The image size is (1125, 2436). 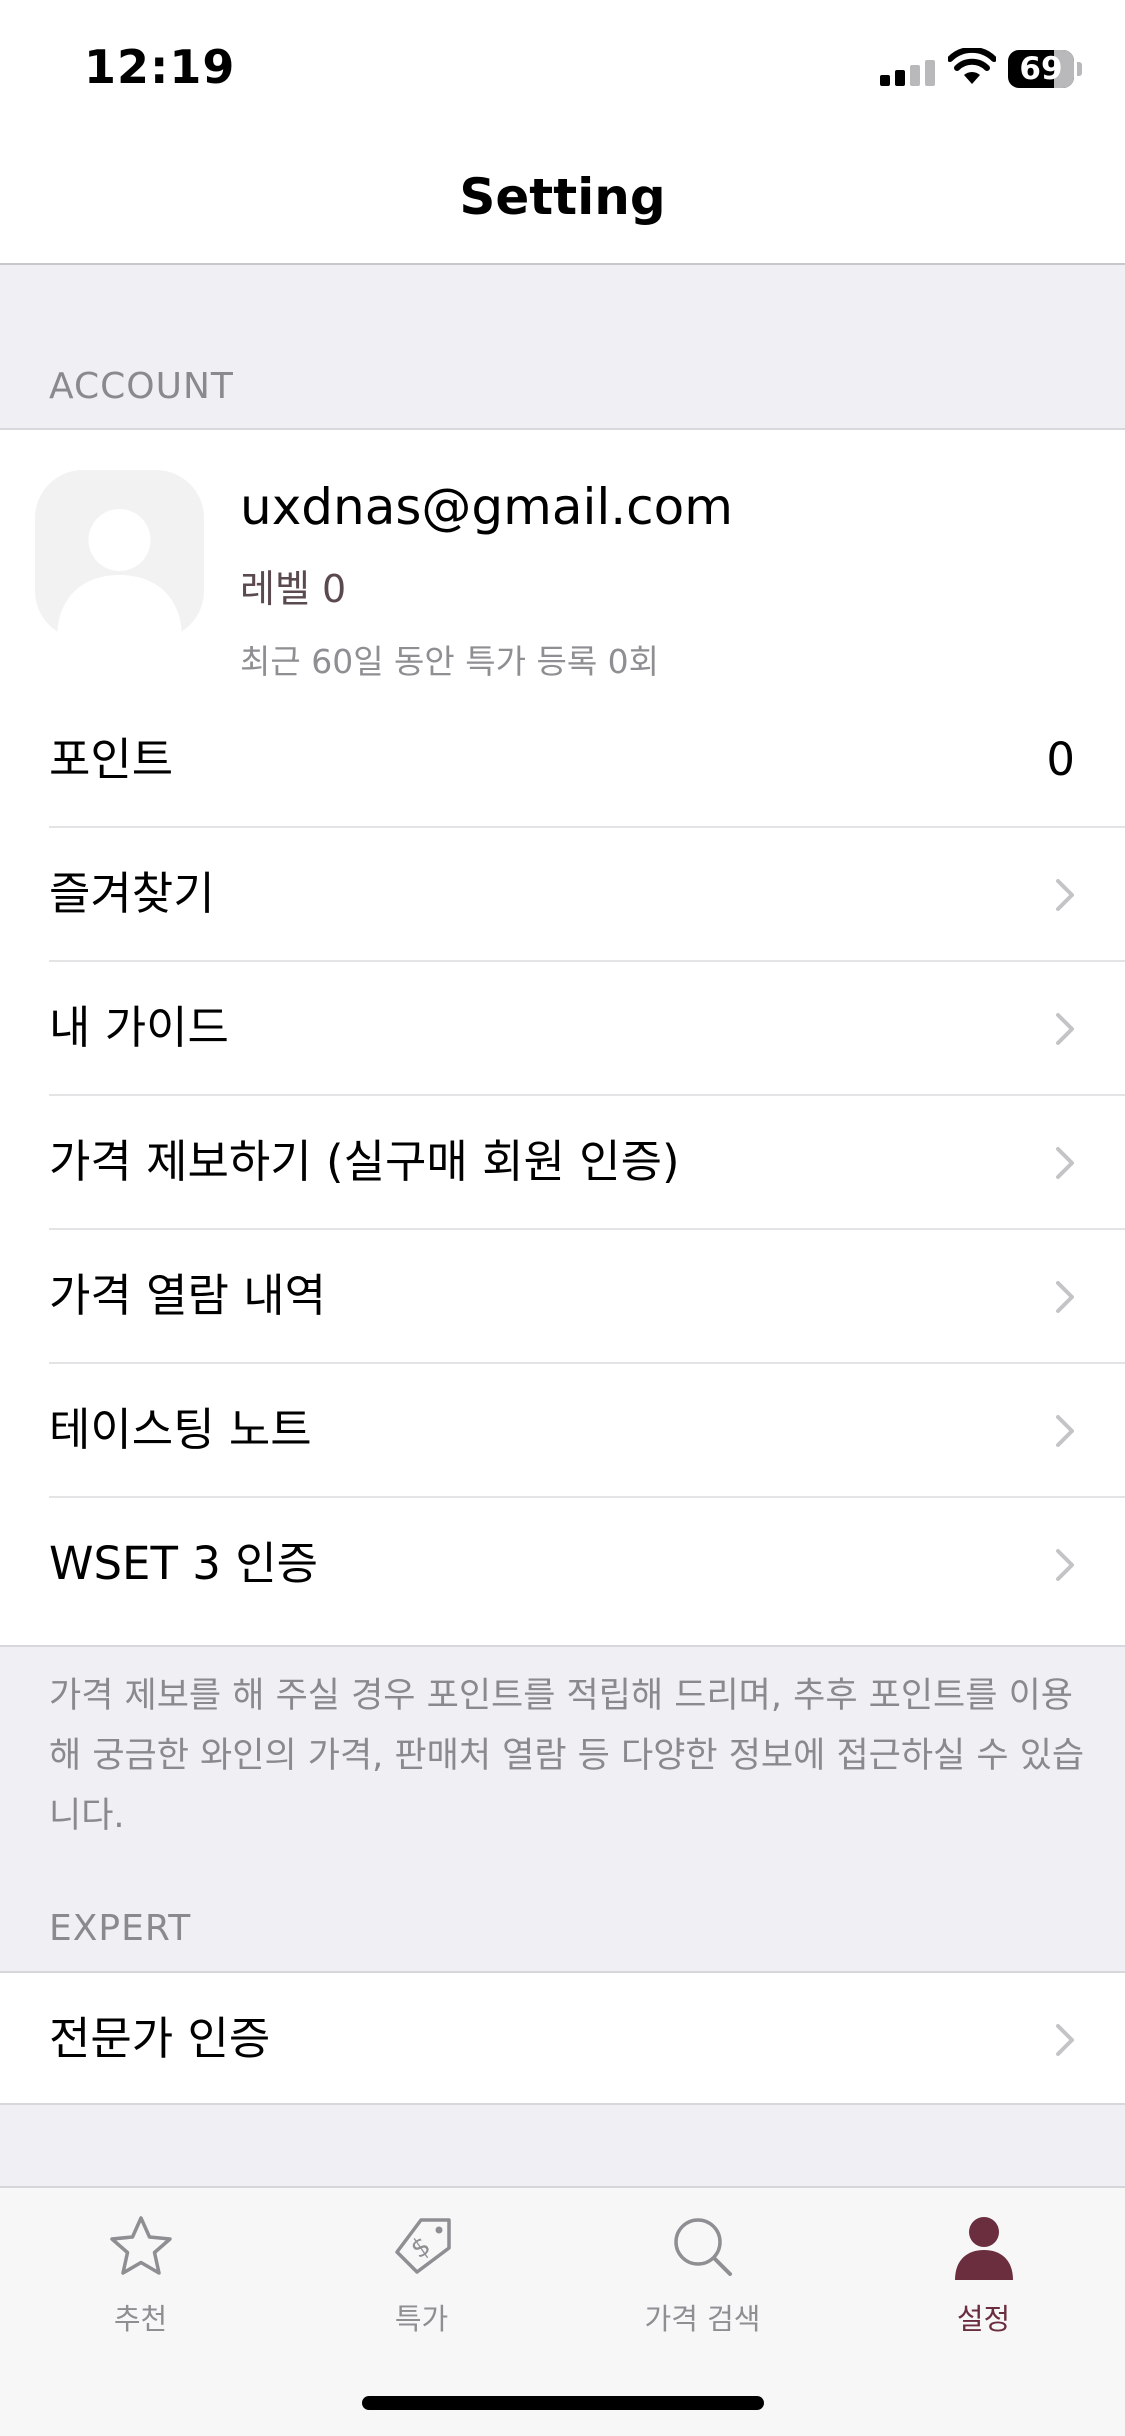 I want to click on wset3-row: WSET 3 인증, so click(x=562, y=1564).